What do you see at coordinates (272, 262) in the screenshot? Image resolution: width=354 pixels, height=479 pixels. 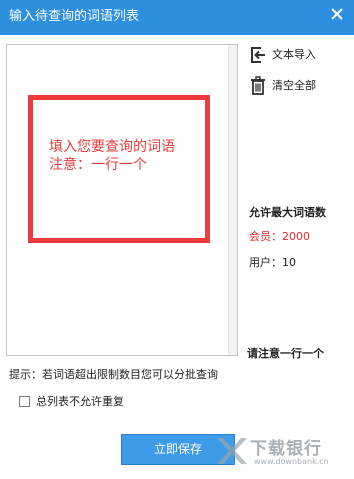 I see `limit-user: 用户：10` at bounding box center [272, 262].